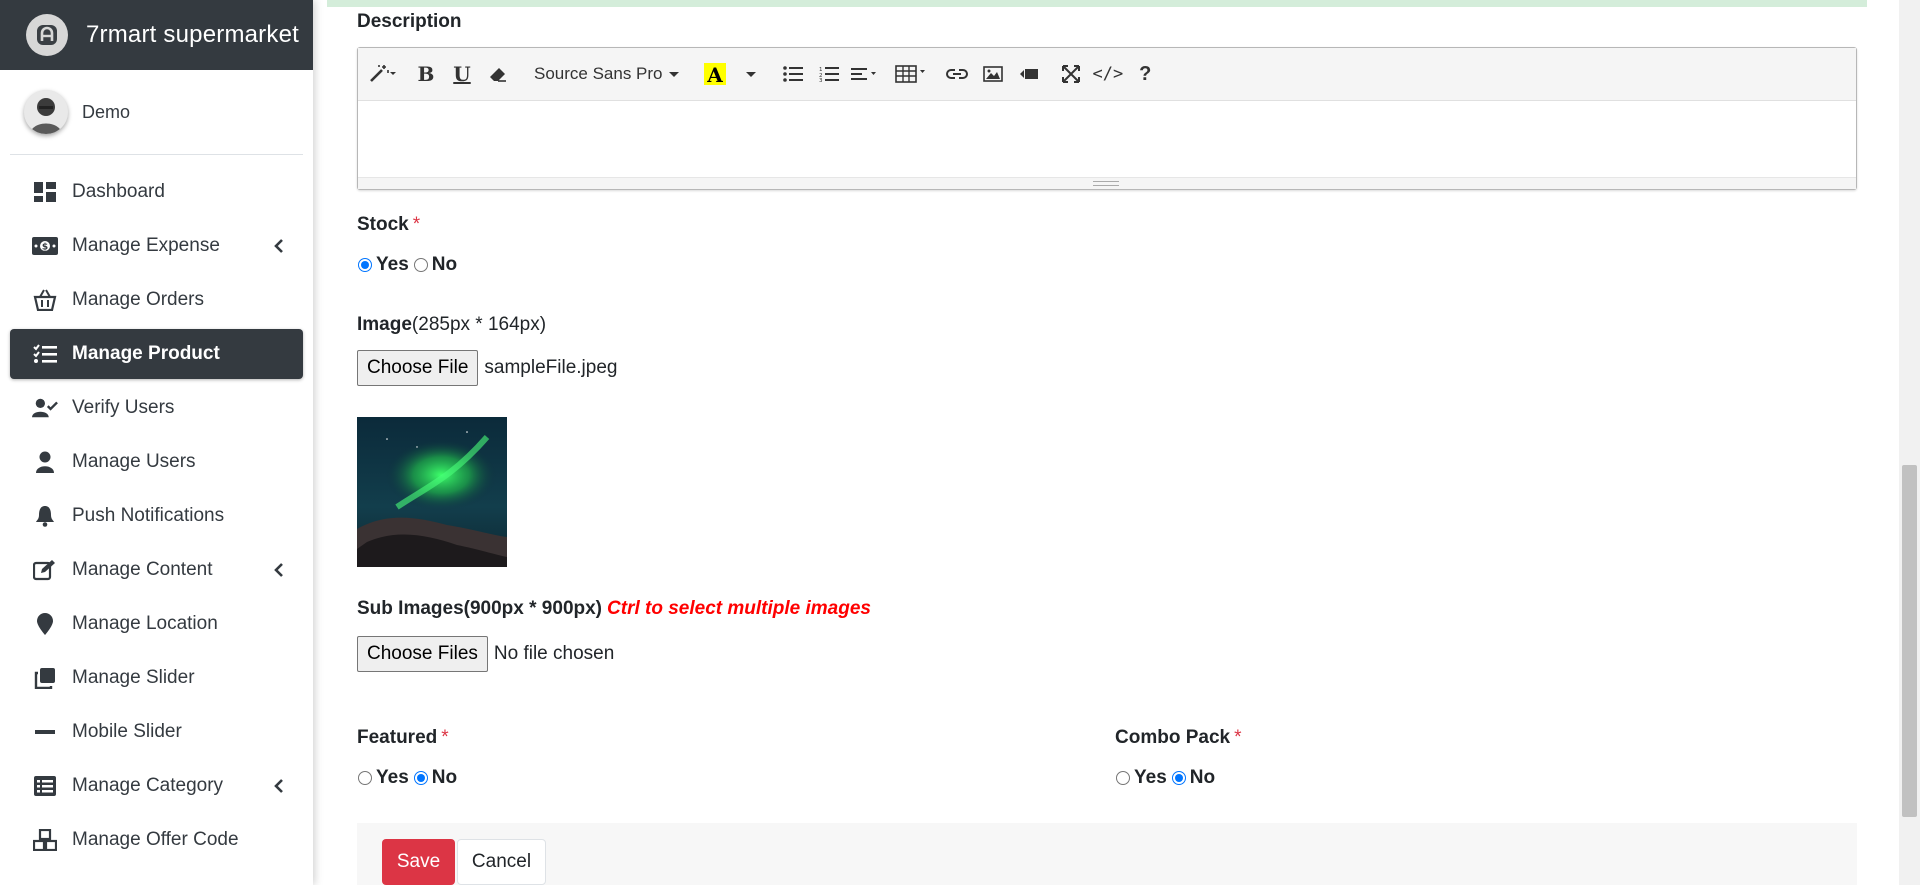  What do you see at coordinates (392, 778) in the screenshot?
I see `featured-yes-label: Yes` at bounding box center [392, 778].